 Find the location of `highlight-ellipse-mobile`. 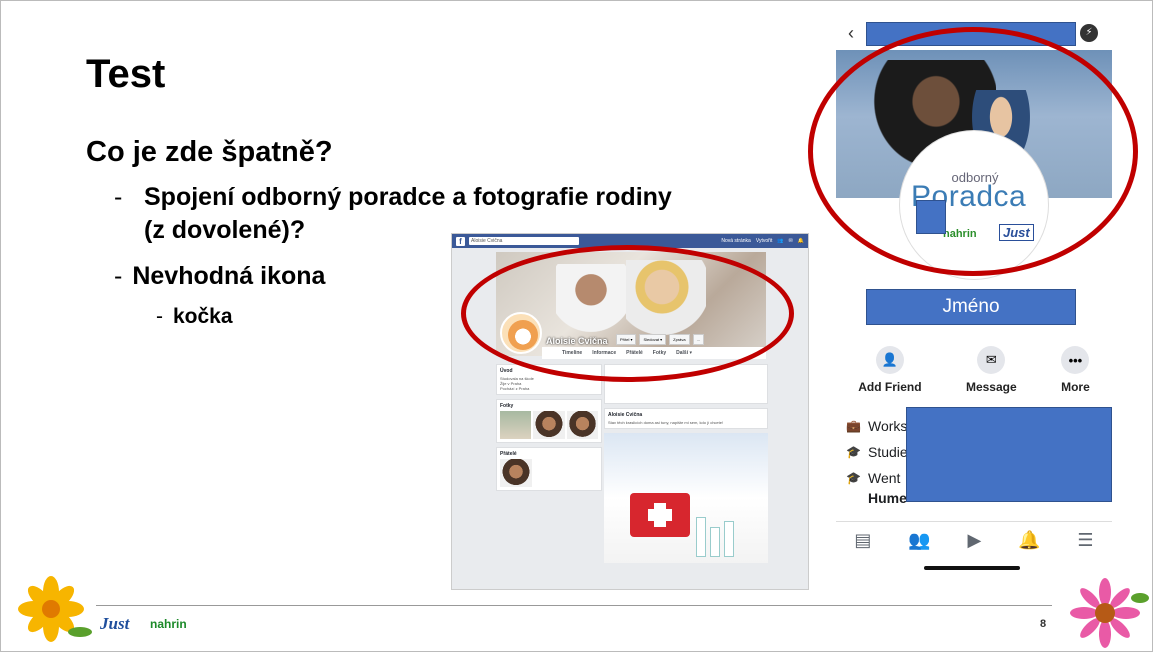

highlight-ellipse-mobile is located at coordinates (973, 151).